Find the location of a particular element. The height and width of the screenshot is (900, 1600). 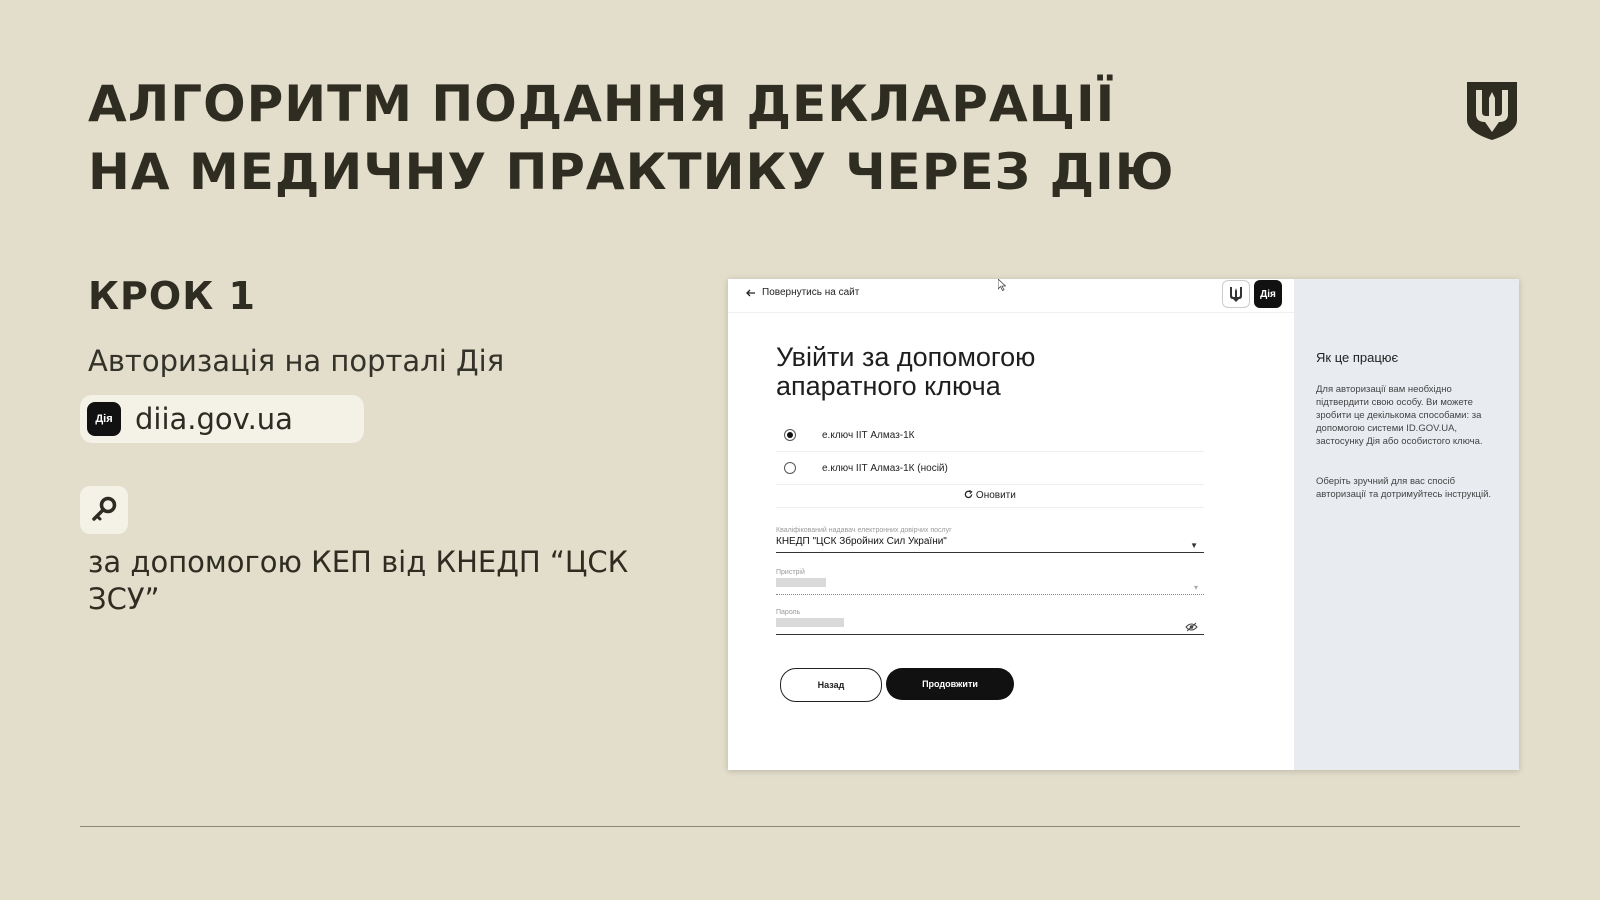

radio-button-checked is located at coordinates (790, 435).